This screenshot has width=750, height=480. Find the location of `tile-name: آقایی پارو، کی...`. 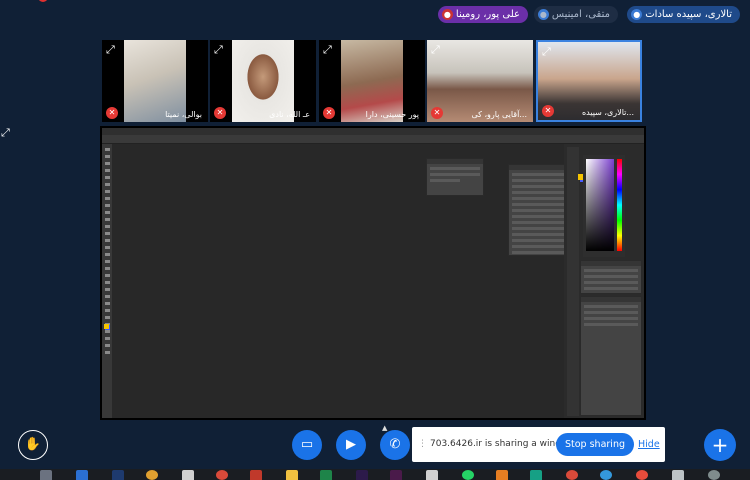

tile-name: آقایی پارو، کی... is located at coordinates (499, 114).